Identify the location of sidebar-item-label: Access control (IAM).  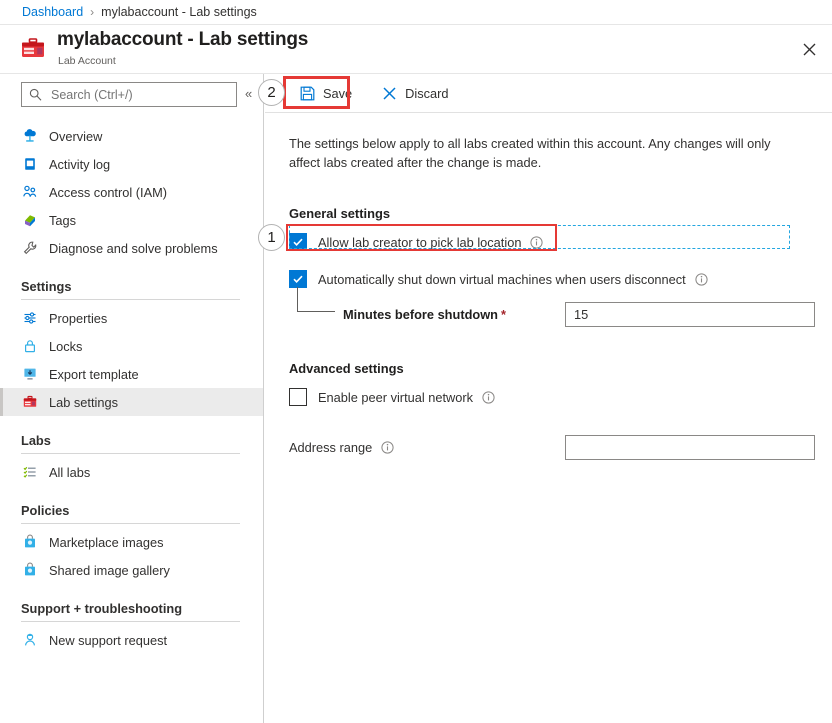
(108, 192).